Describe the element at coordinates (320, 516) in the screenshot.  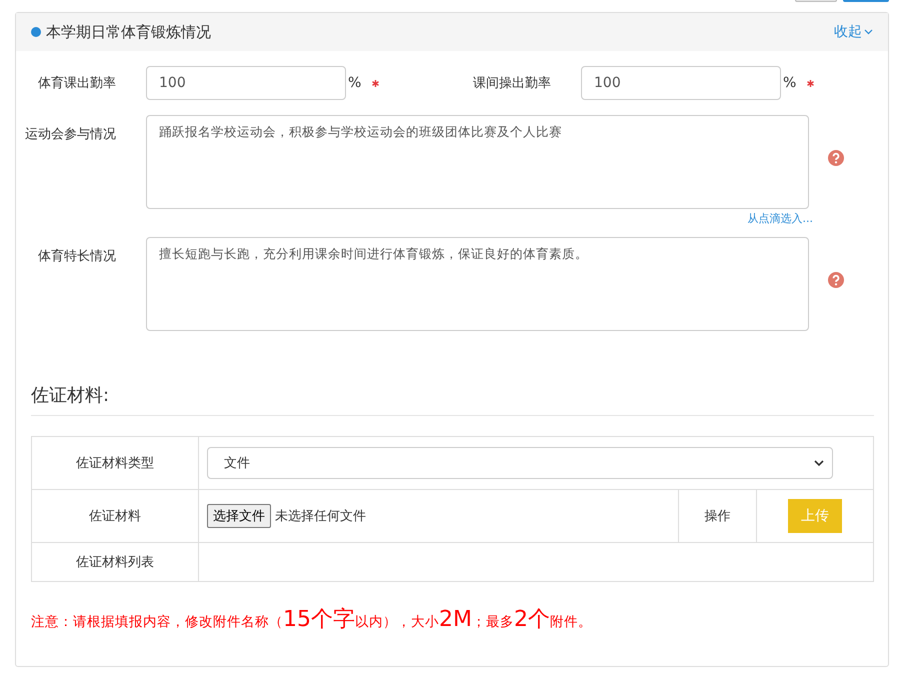
I see `file-status: 未选择任何文件` at that location.